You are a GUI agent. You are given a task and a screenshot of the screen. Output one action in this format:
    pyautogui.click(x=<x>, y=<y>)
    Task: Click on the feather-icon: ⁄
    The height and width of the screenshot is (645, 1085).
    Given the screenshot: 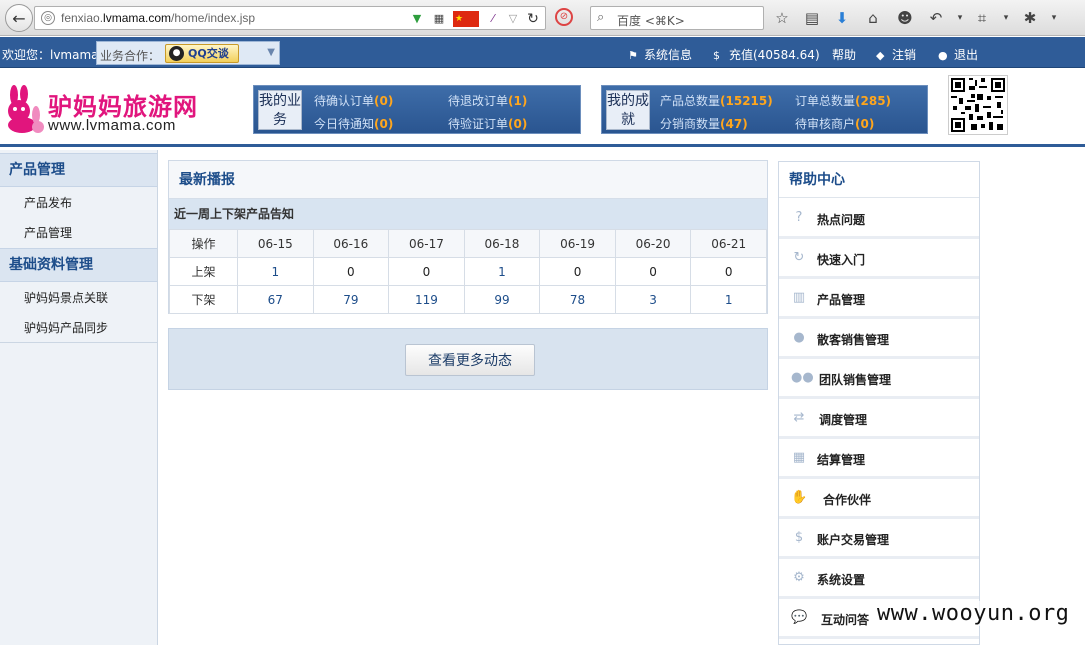 What is the action you would take?
    pyautogui.click(x=493, y=19)
    